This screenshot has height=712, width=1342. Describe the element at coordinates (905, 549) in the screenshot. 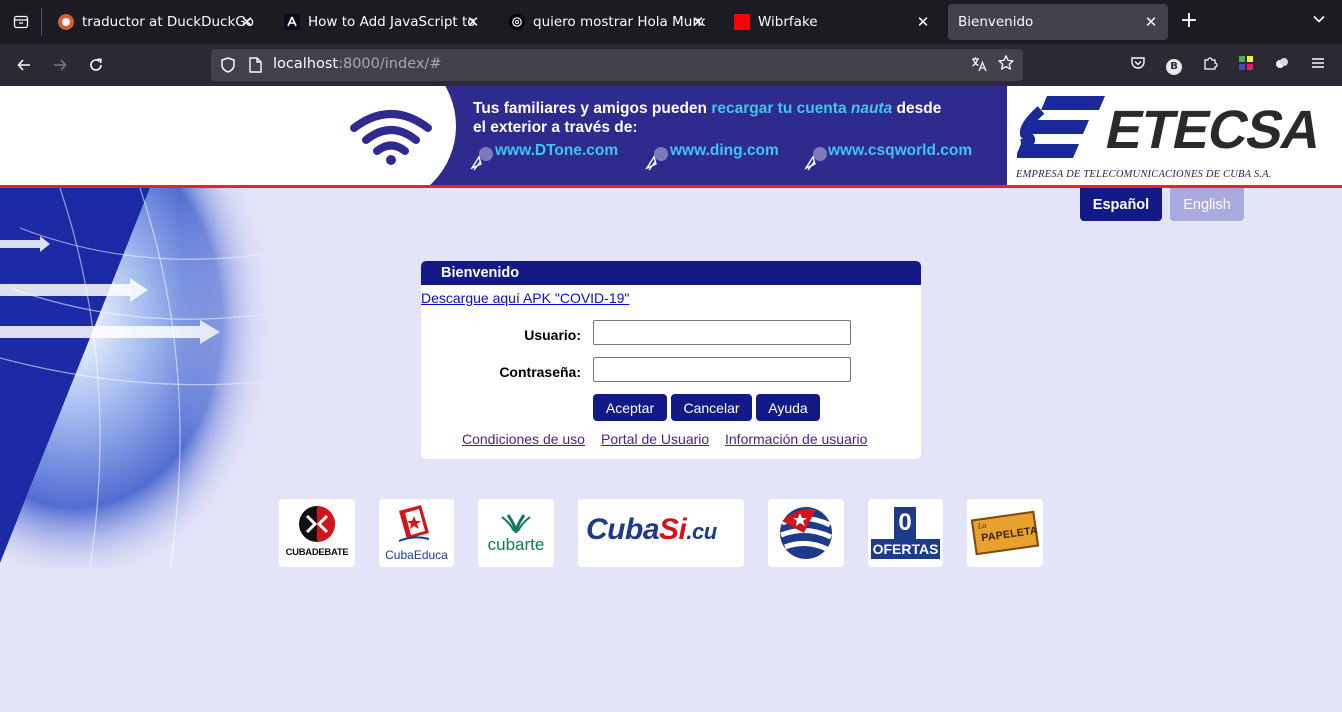

I see `ofertas-text: OFERTAS` at that location.